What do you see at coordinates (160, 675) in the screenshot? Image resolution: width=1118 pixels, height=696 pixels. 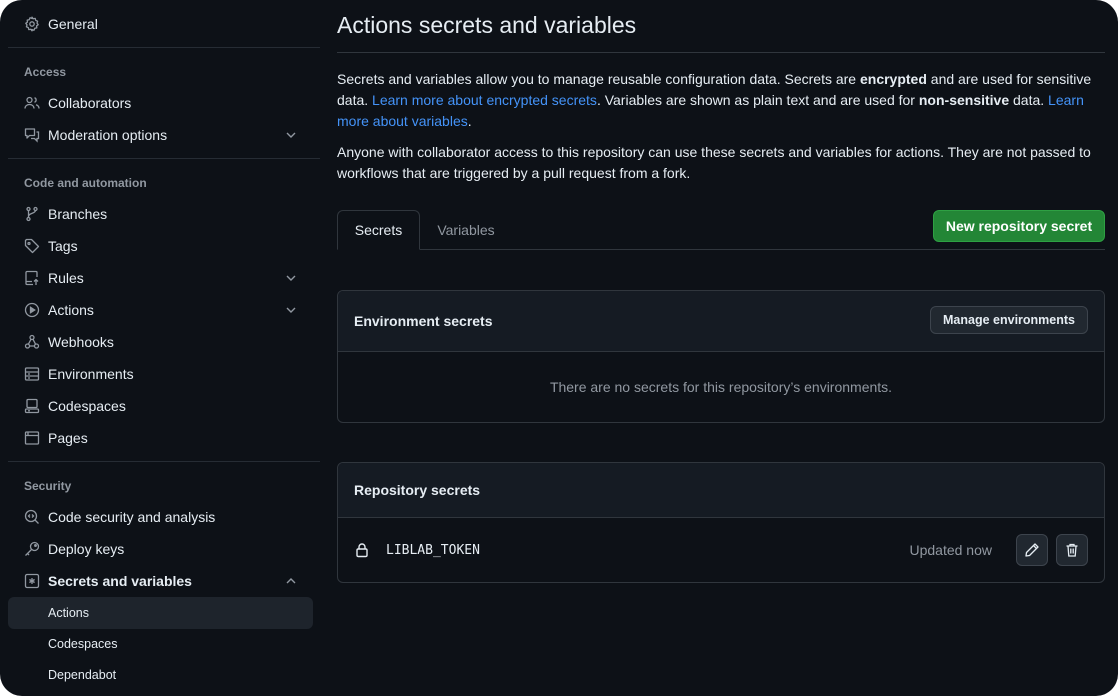 I see `sidebar-subitem-dependabot: Dependabot` at bounding box center [160, 675].